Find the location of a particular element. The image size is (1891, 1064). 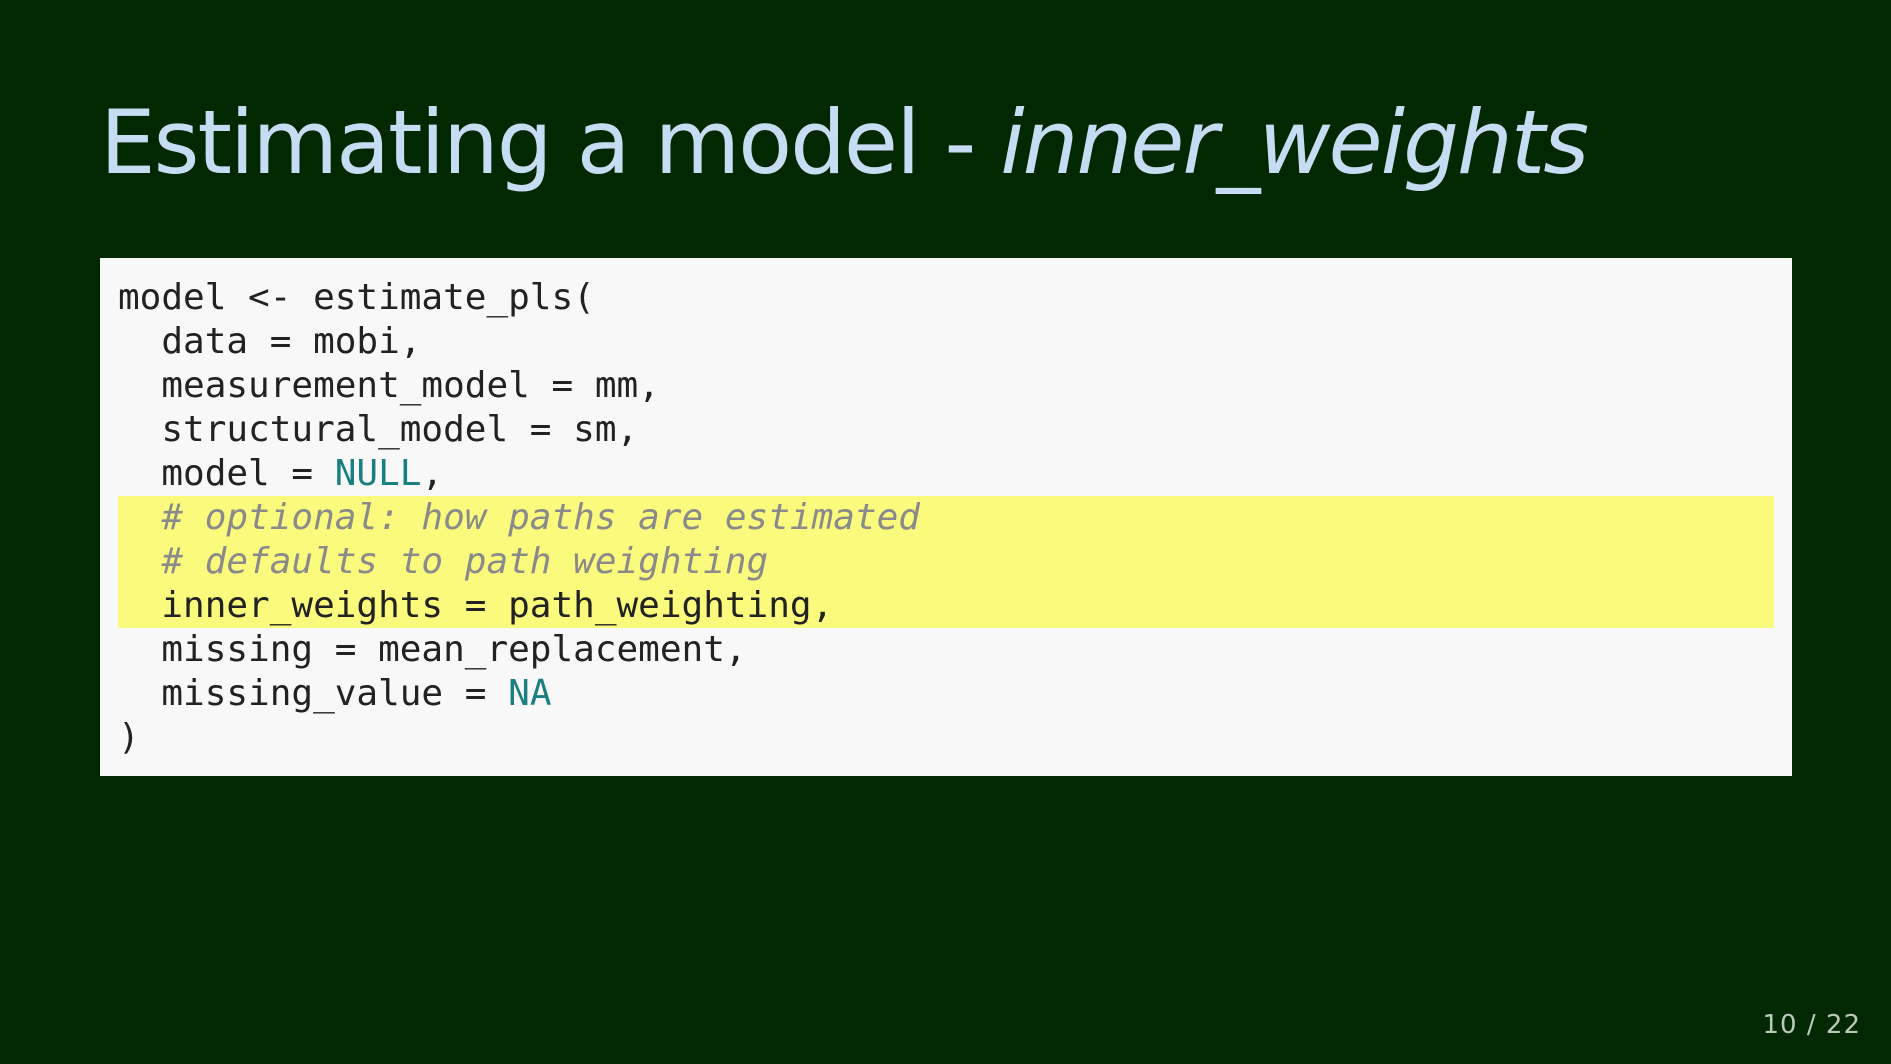

code-line-1: model <- estimate_pls( is located at coordinates (946, 298).